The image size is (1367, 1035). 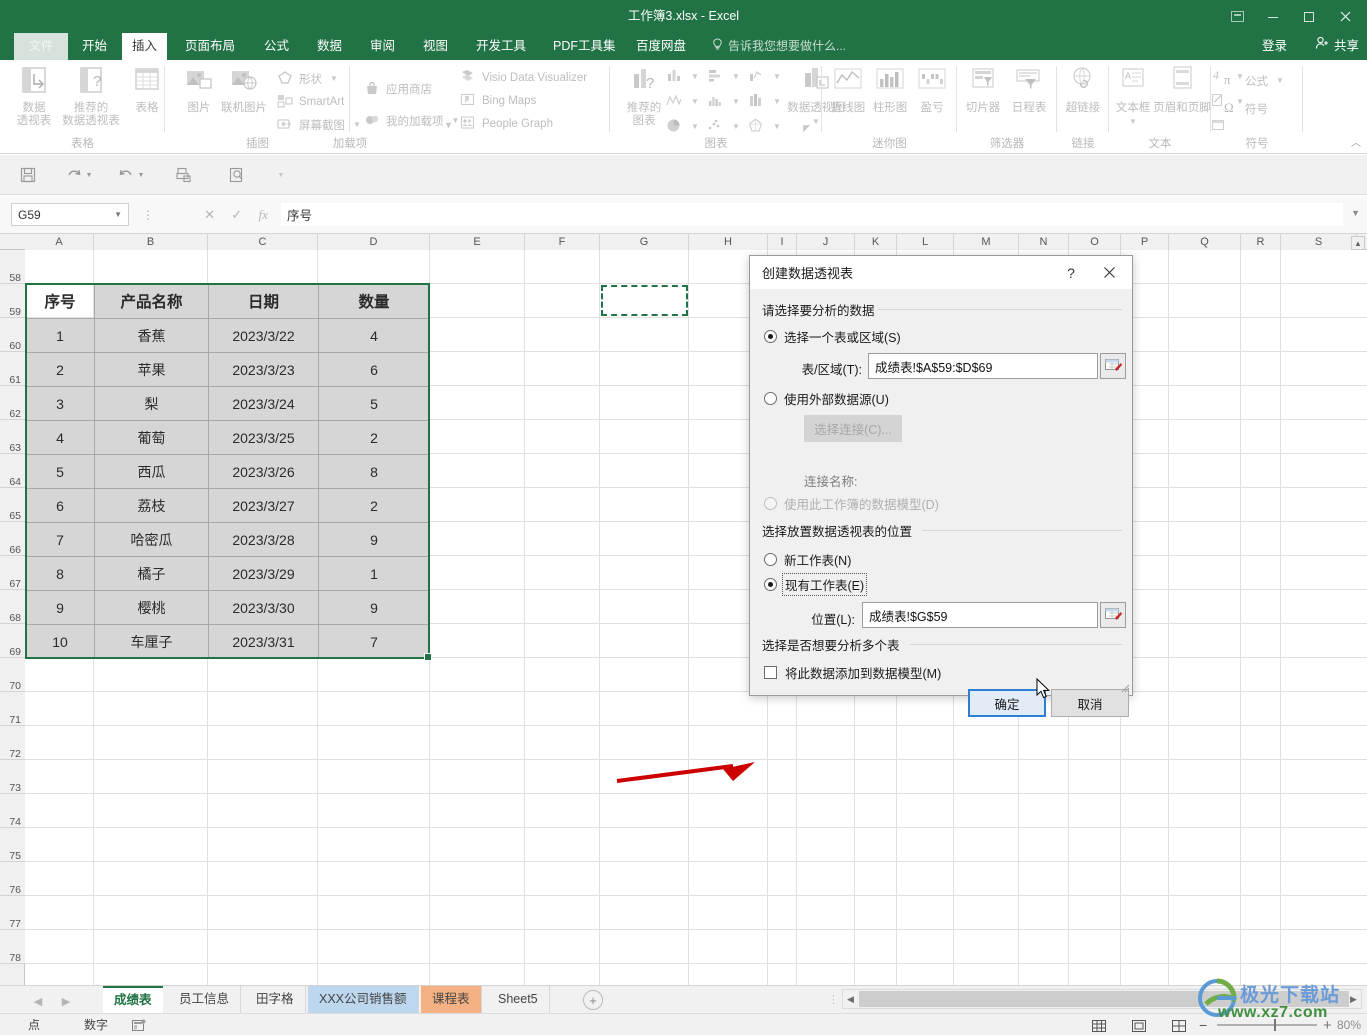 I want to click on textbox-button: A 文本框 ▼, so click(x=1133, y=96).